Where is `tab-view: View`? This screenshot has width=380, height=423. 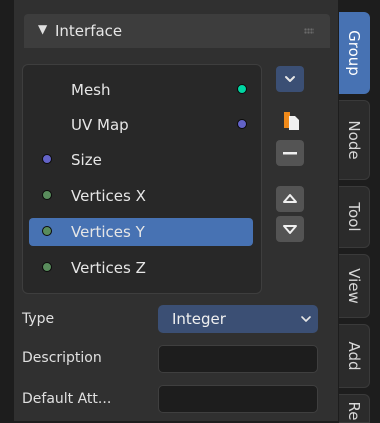 tab-view: View is located at coordinates (354, 286).